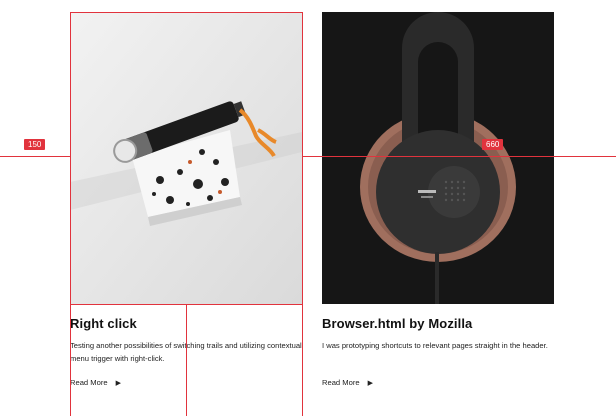  Describe the element at coordinates (35, 144) in the screenshot. I see `guide-marker-left: 150` at that location.